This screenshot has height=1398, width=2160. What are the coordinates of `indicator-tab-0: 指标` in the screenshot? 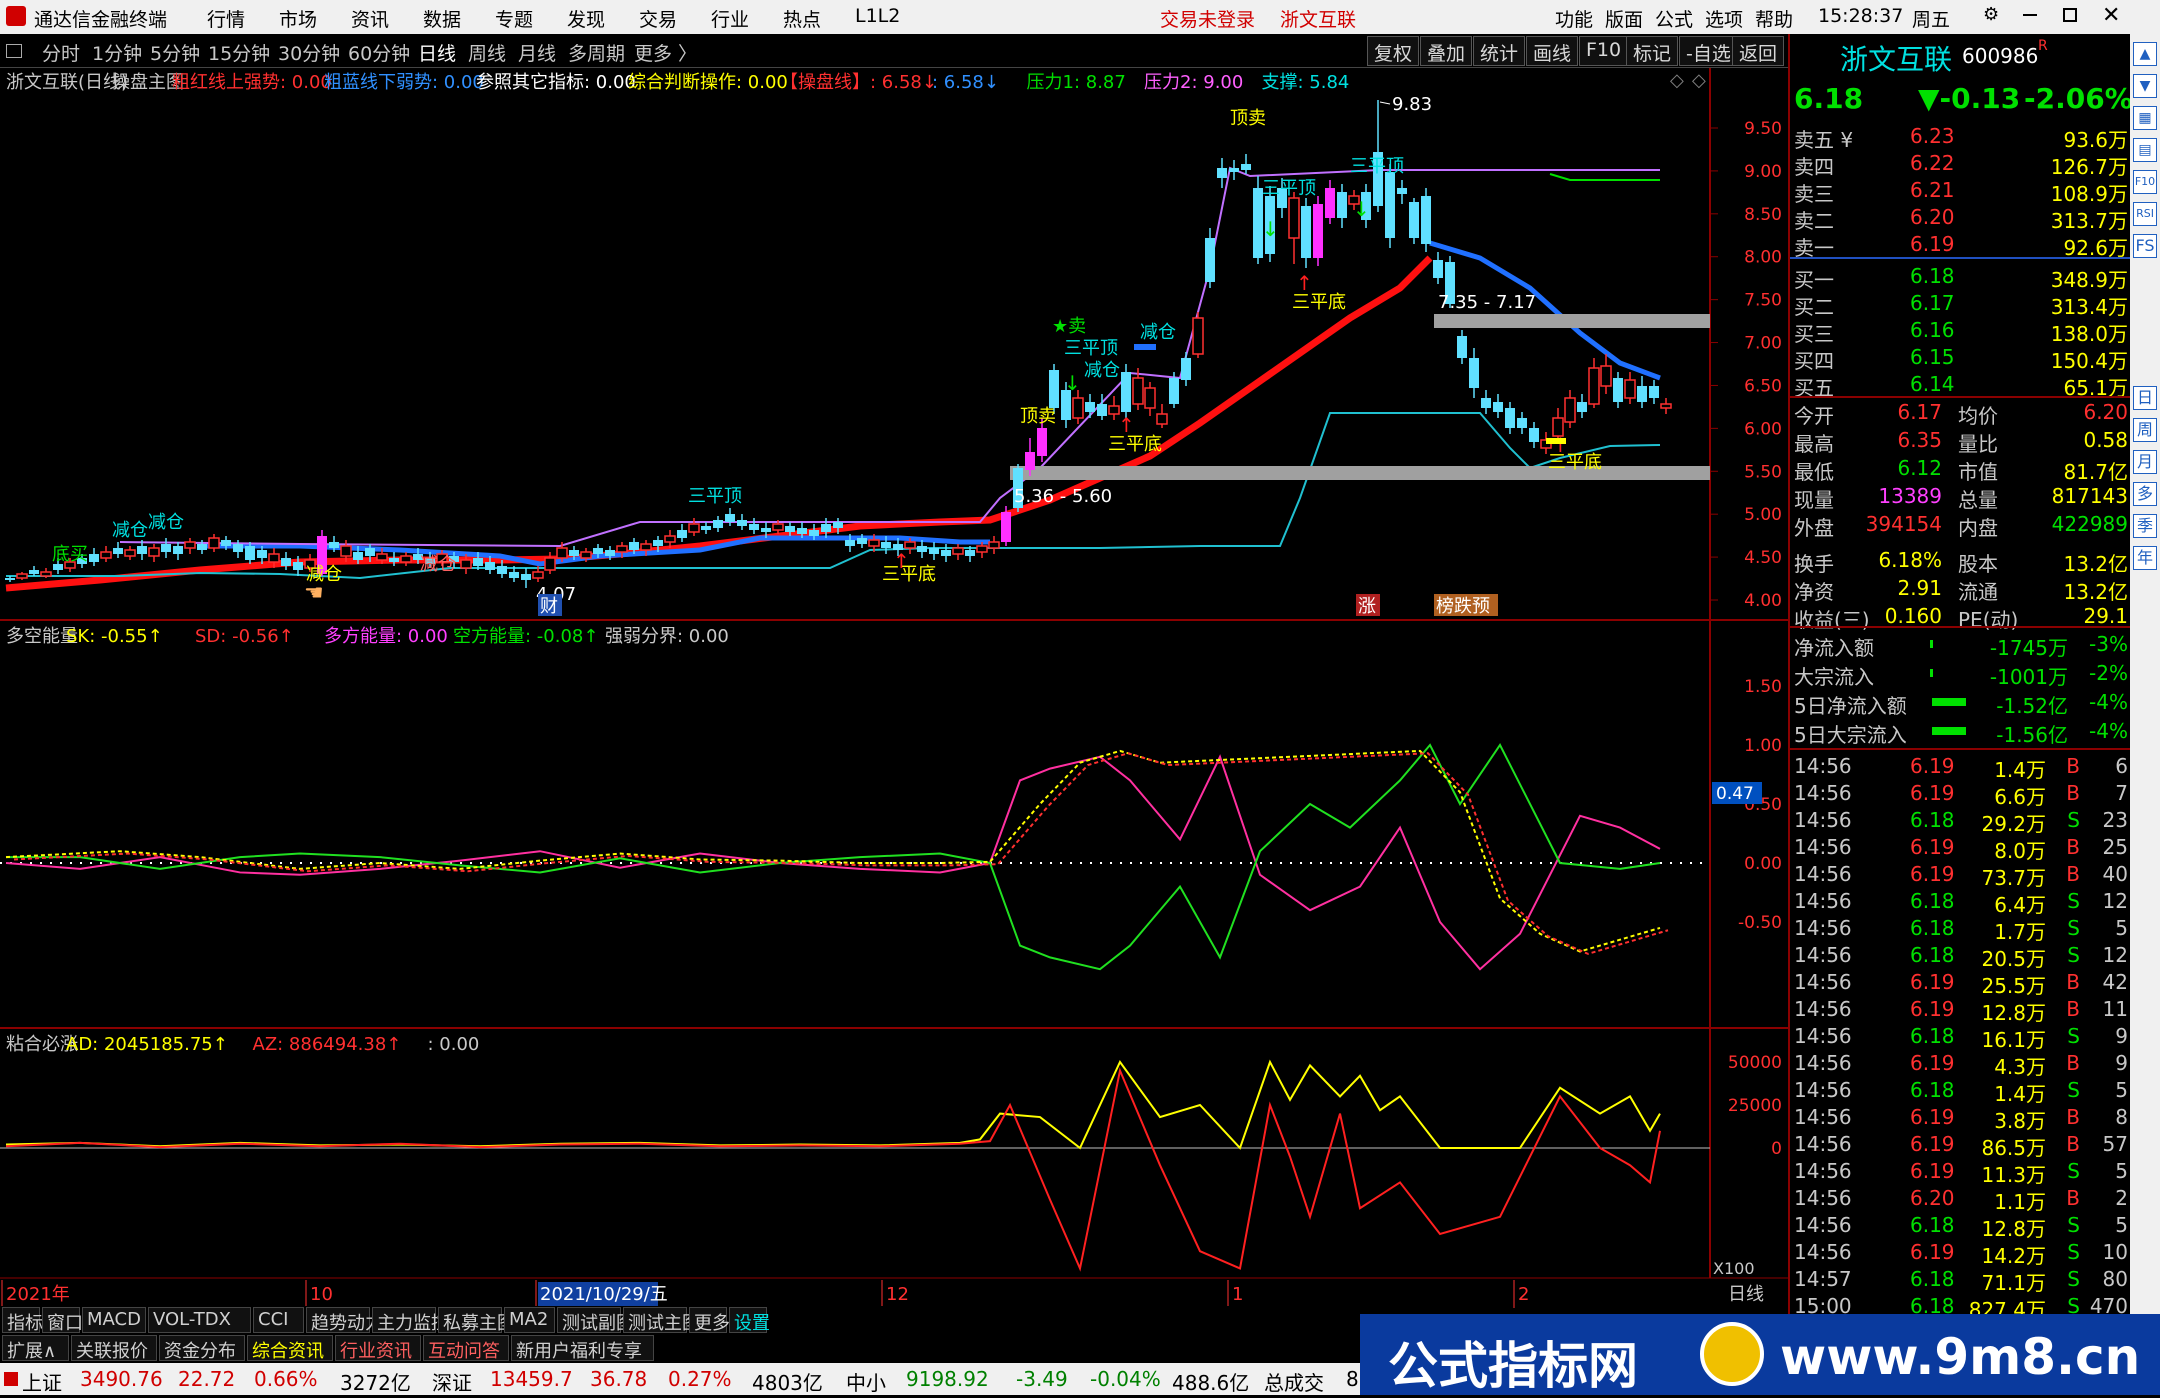 It's located at (22, 1320).